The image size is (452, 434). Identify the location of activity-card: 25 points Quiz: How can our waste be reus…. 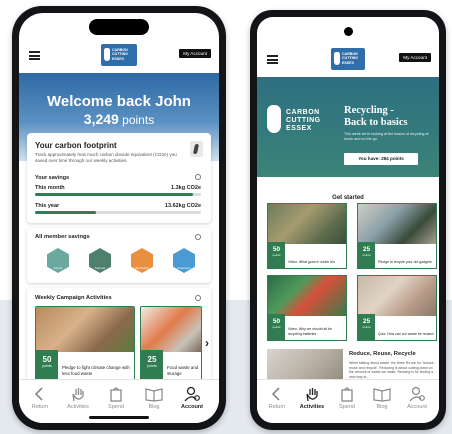
(397, 308).